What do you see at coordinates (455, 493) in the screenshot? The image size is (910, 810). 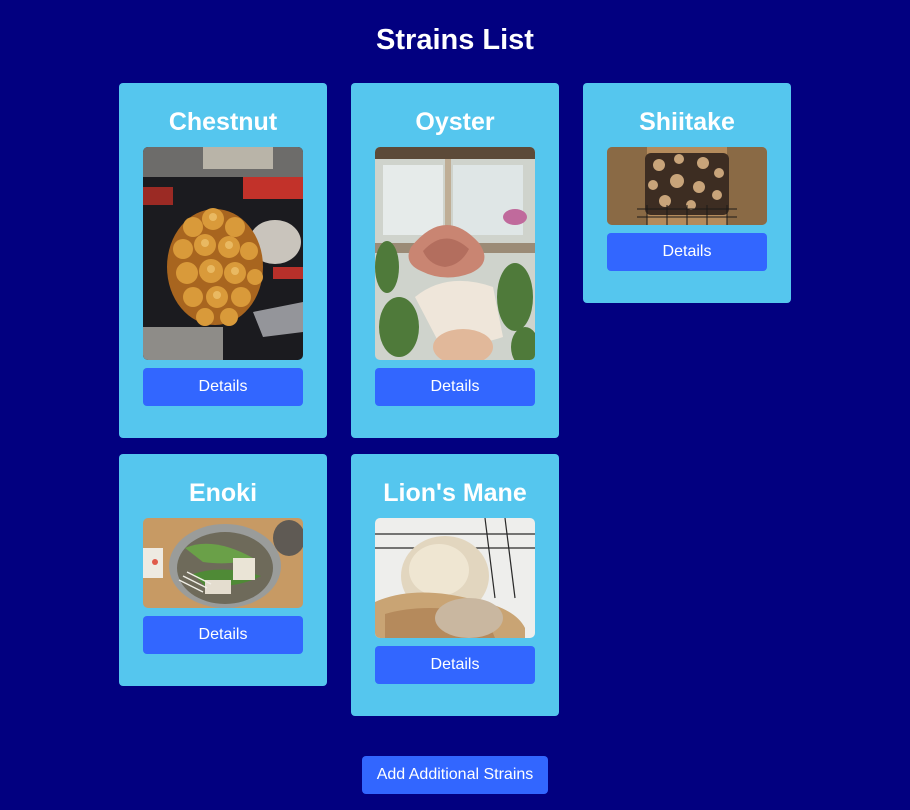 I see `strain-name: Lion's Mane` at bounding box center [455, 493].